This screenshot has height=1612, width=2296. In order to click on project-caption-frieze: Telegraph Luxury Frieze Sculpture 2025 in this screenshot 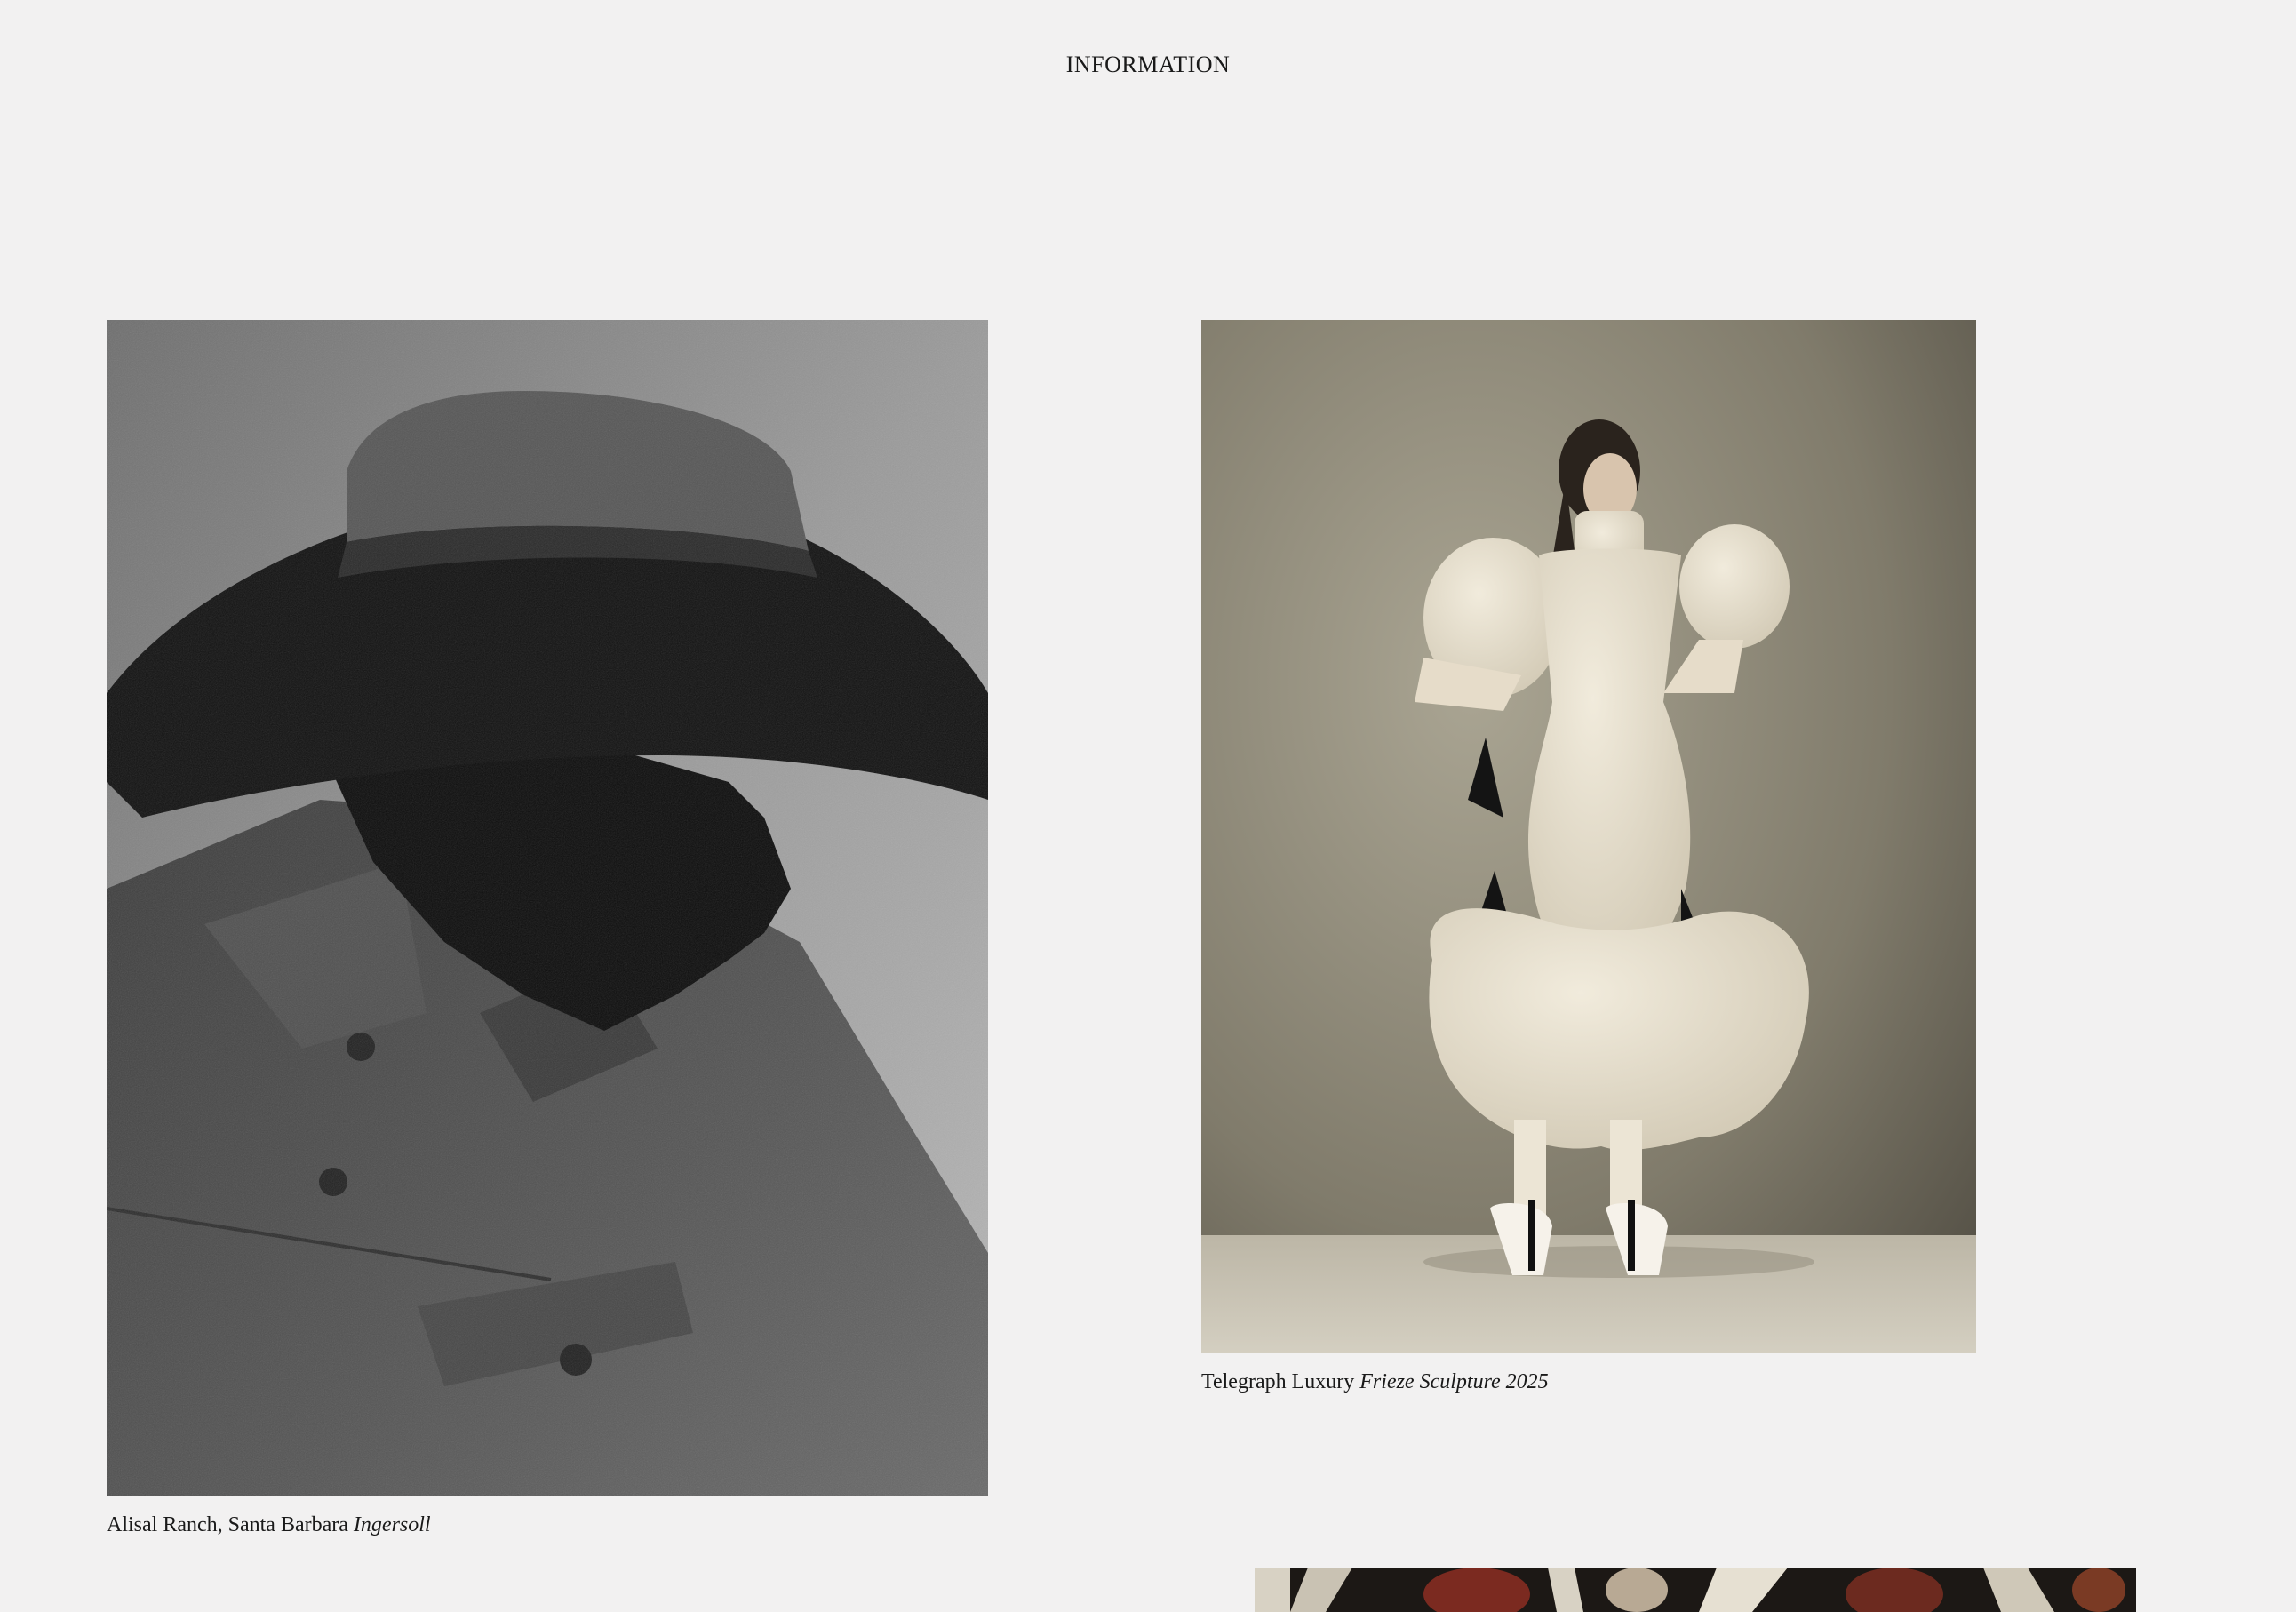, I will do `click(1375, 1382)`.